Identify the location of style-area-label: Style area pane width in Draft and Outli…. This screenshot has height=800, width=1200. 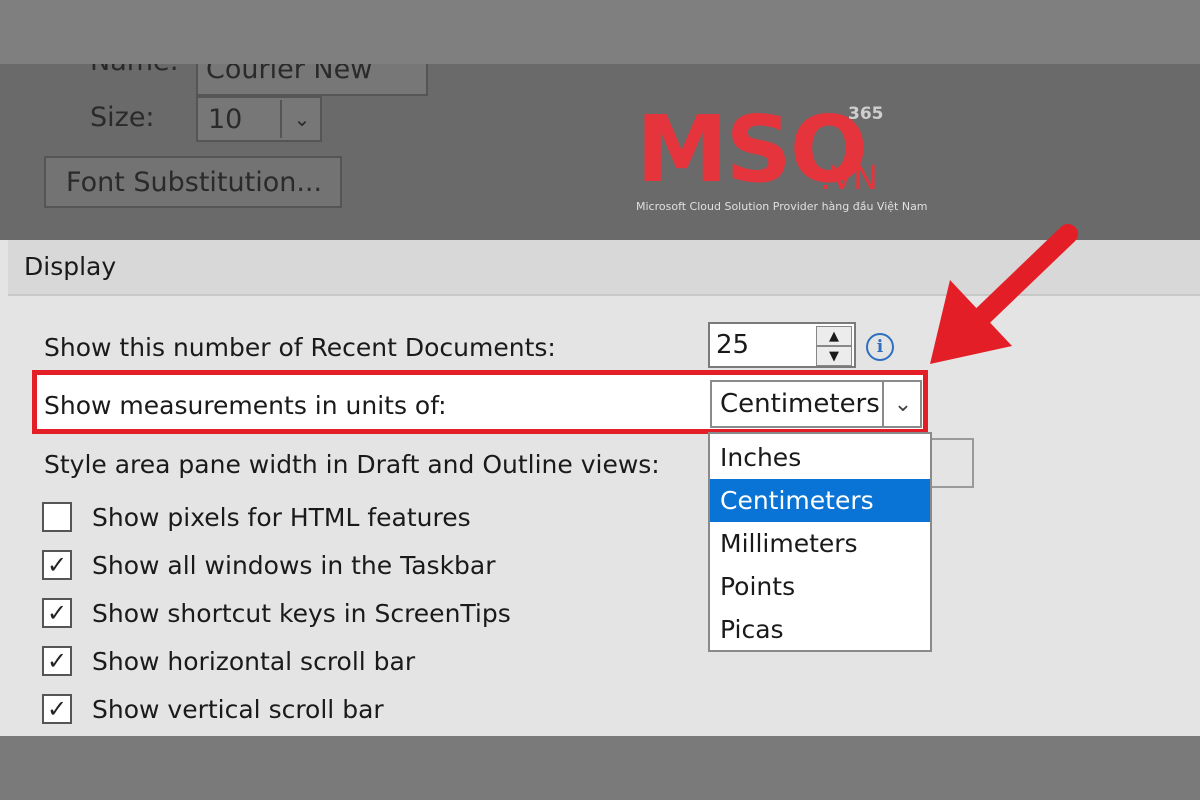
(352, 464).